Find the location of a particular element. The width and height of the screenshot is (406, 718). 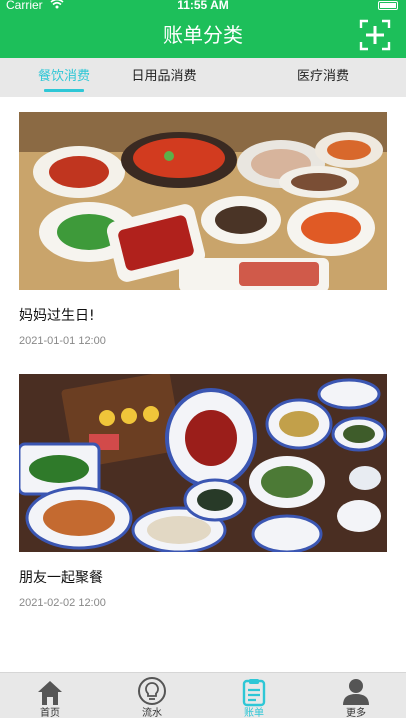

tab-medical: 医疗消费 is located at coordinates (323, 77).